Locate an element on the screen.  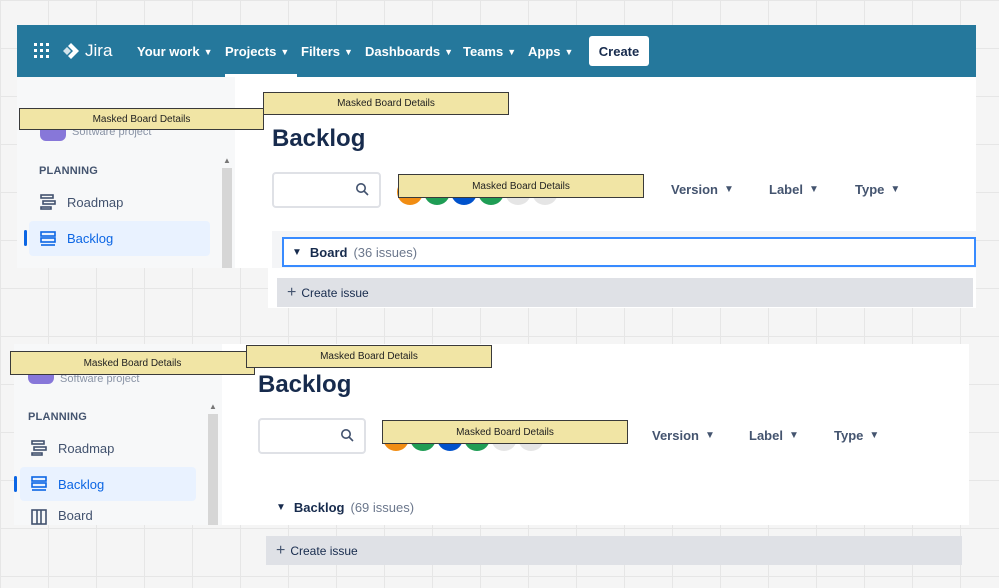
board-icon is located at coordinates (39, 517).